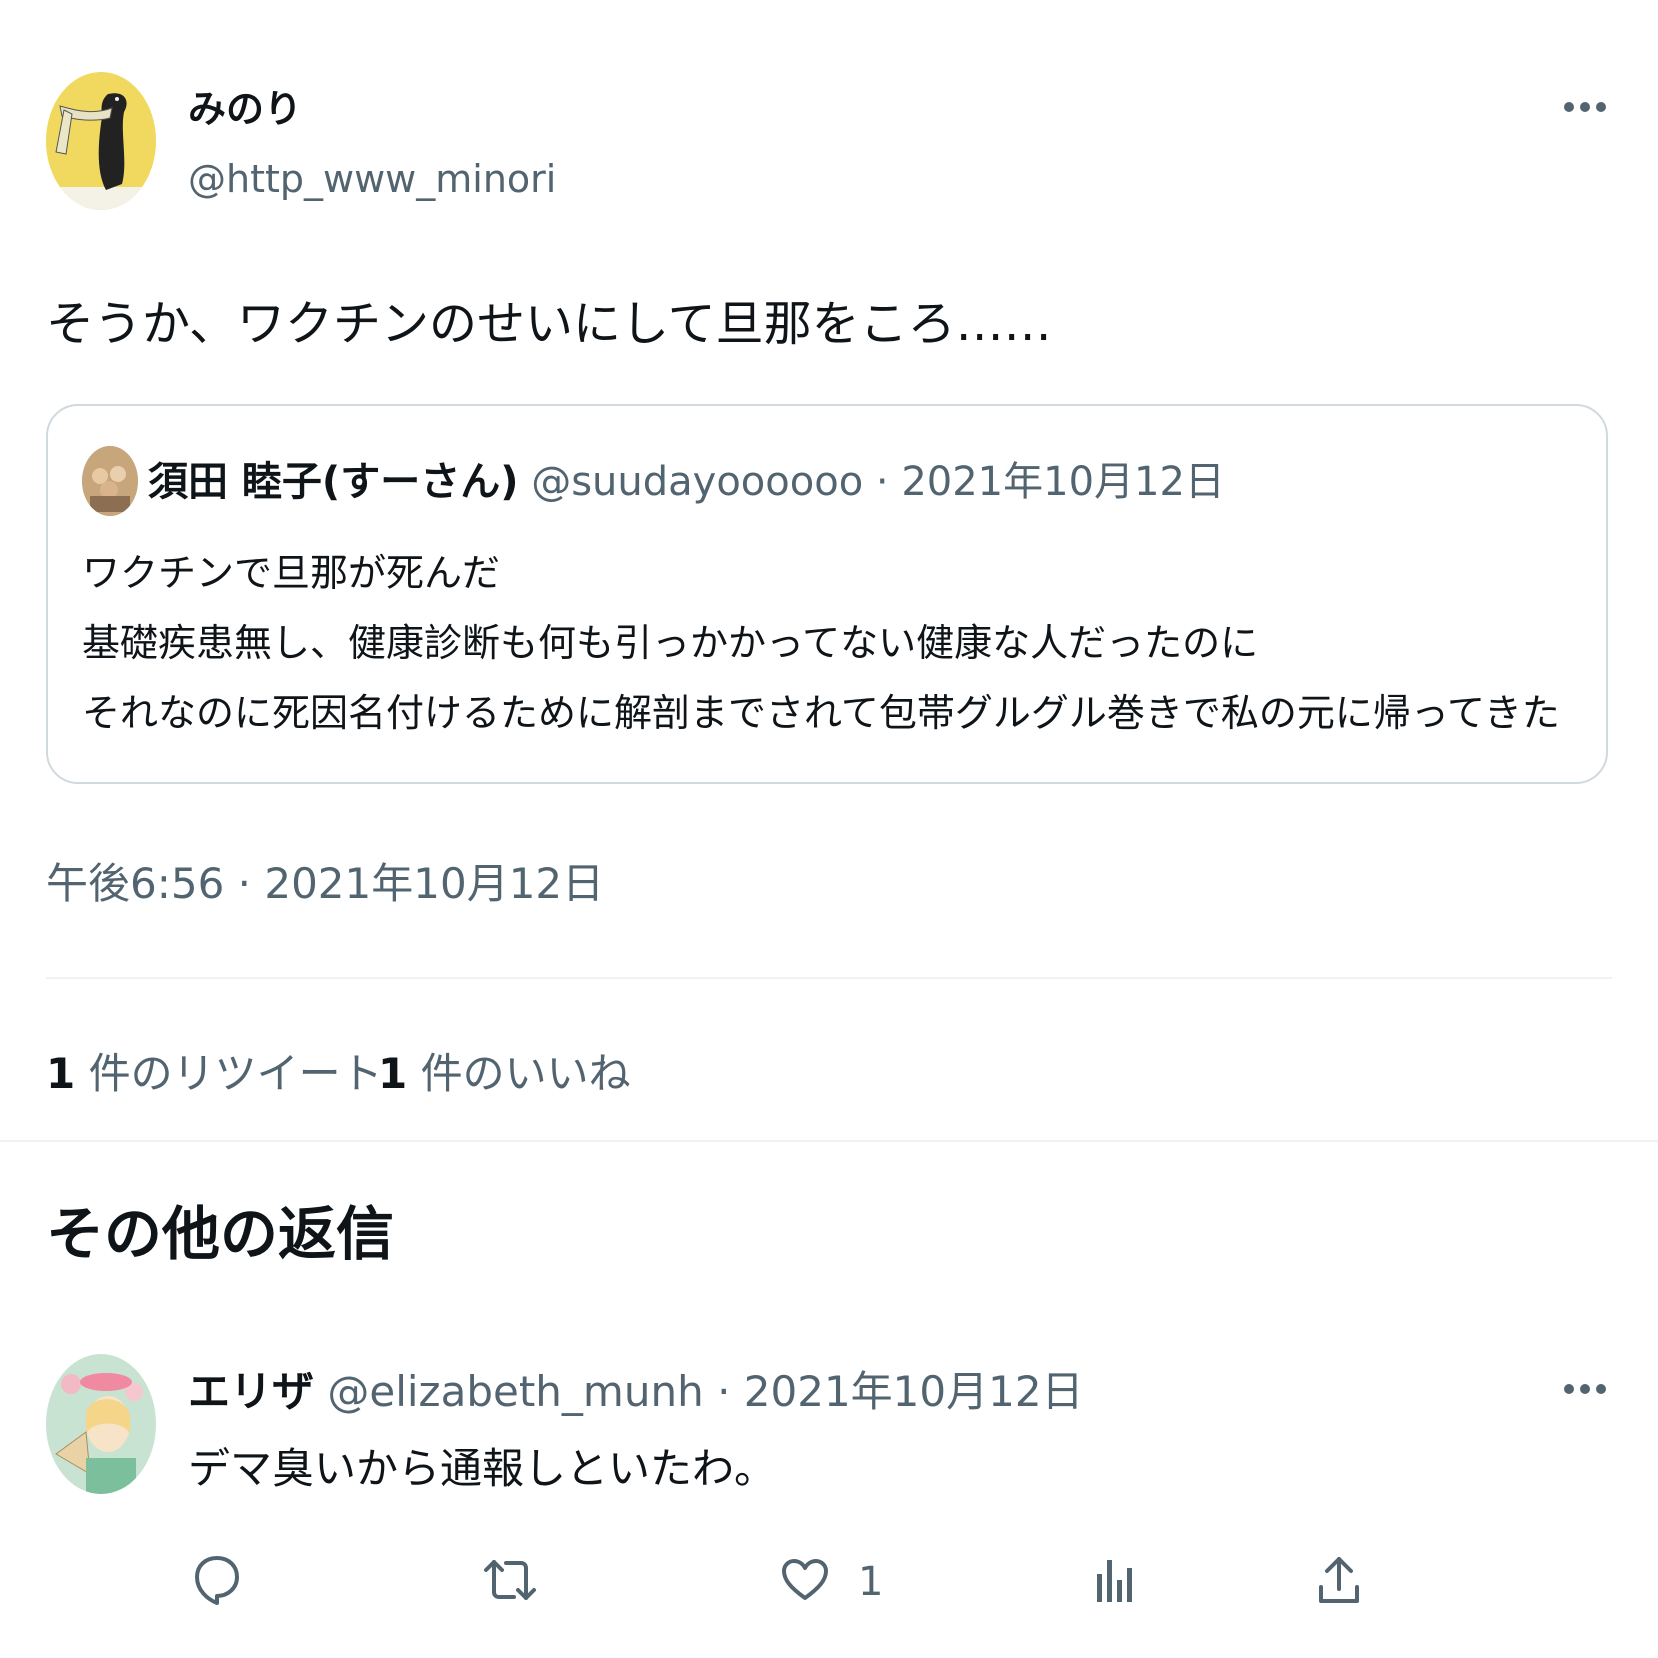  Describe the element at coordinates (697, 482) in the screenshot. I see `quote-author-handle: @suudayoooooo` at that location.